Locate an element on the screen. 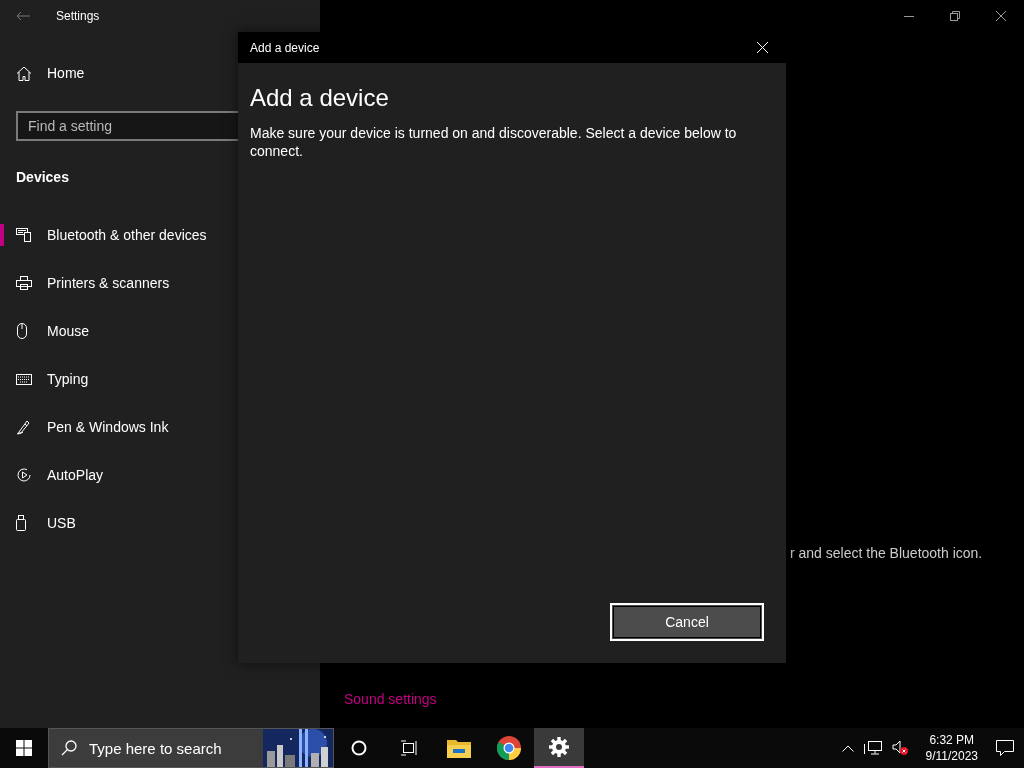  windows-logo-icon is located at coordinates (24, 748).